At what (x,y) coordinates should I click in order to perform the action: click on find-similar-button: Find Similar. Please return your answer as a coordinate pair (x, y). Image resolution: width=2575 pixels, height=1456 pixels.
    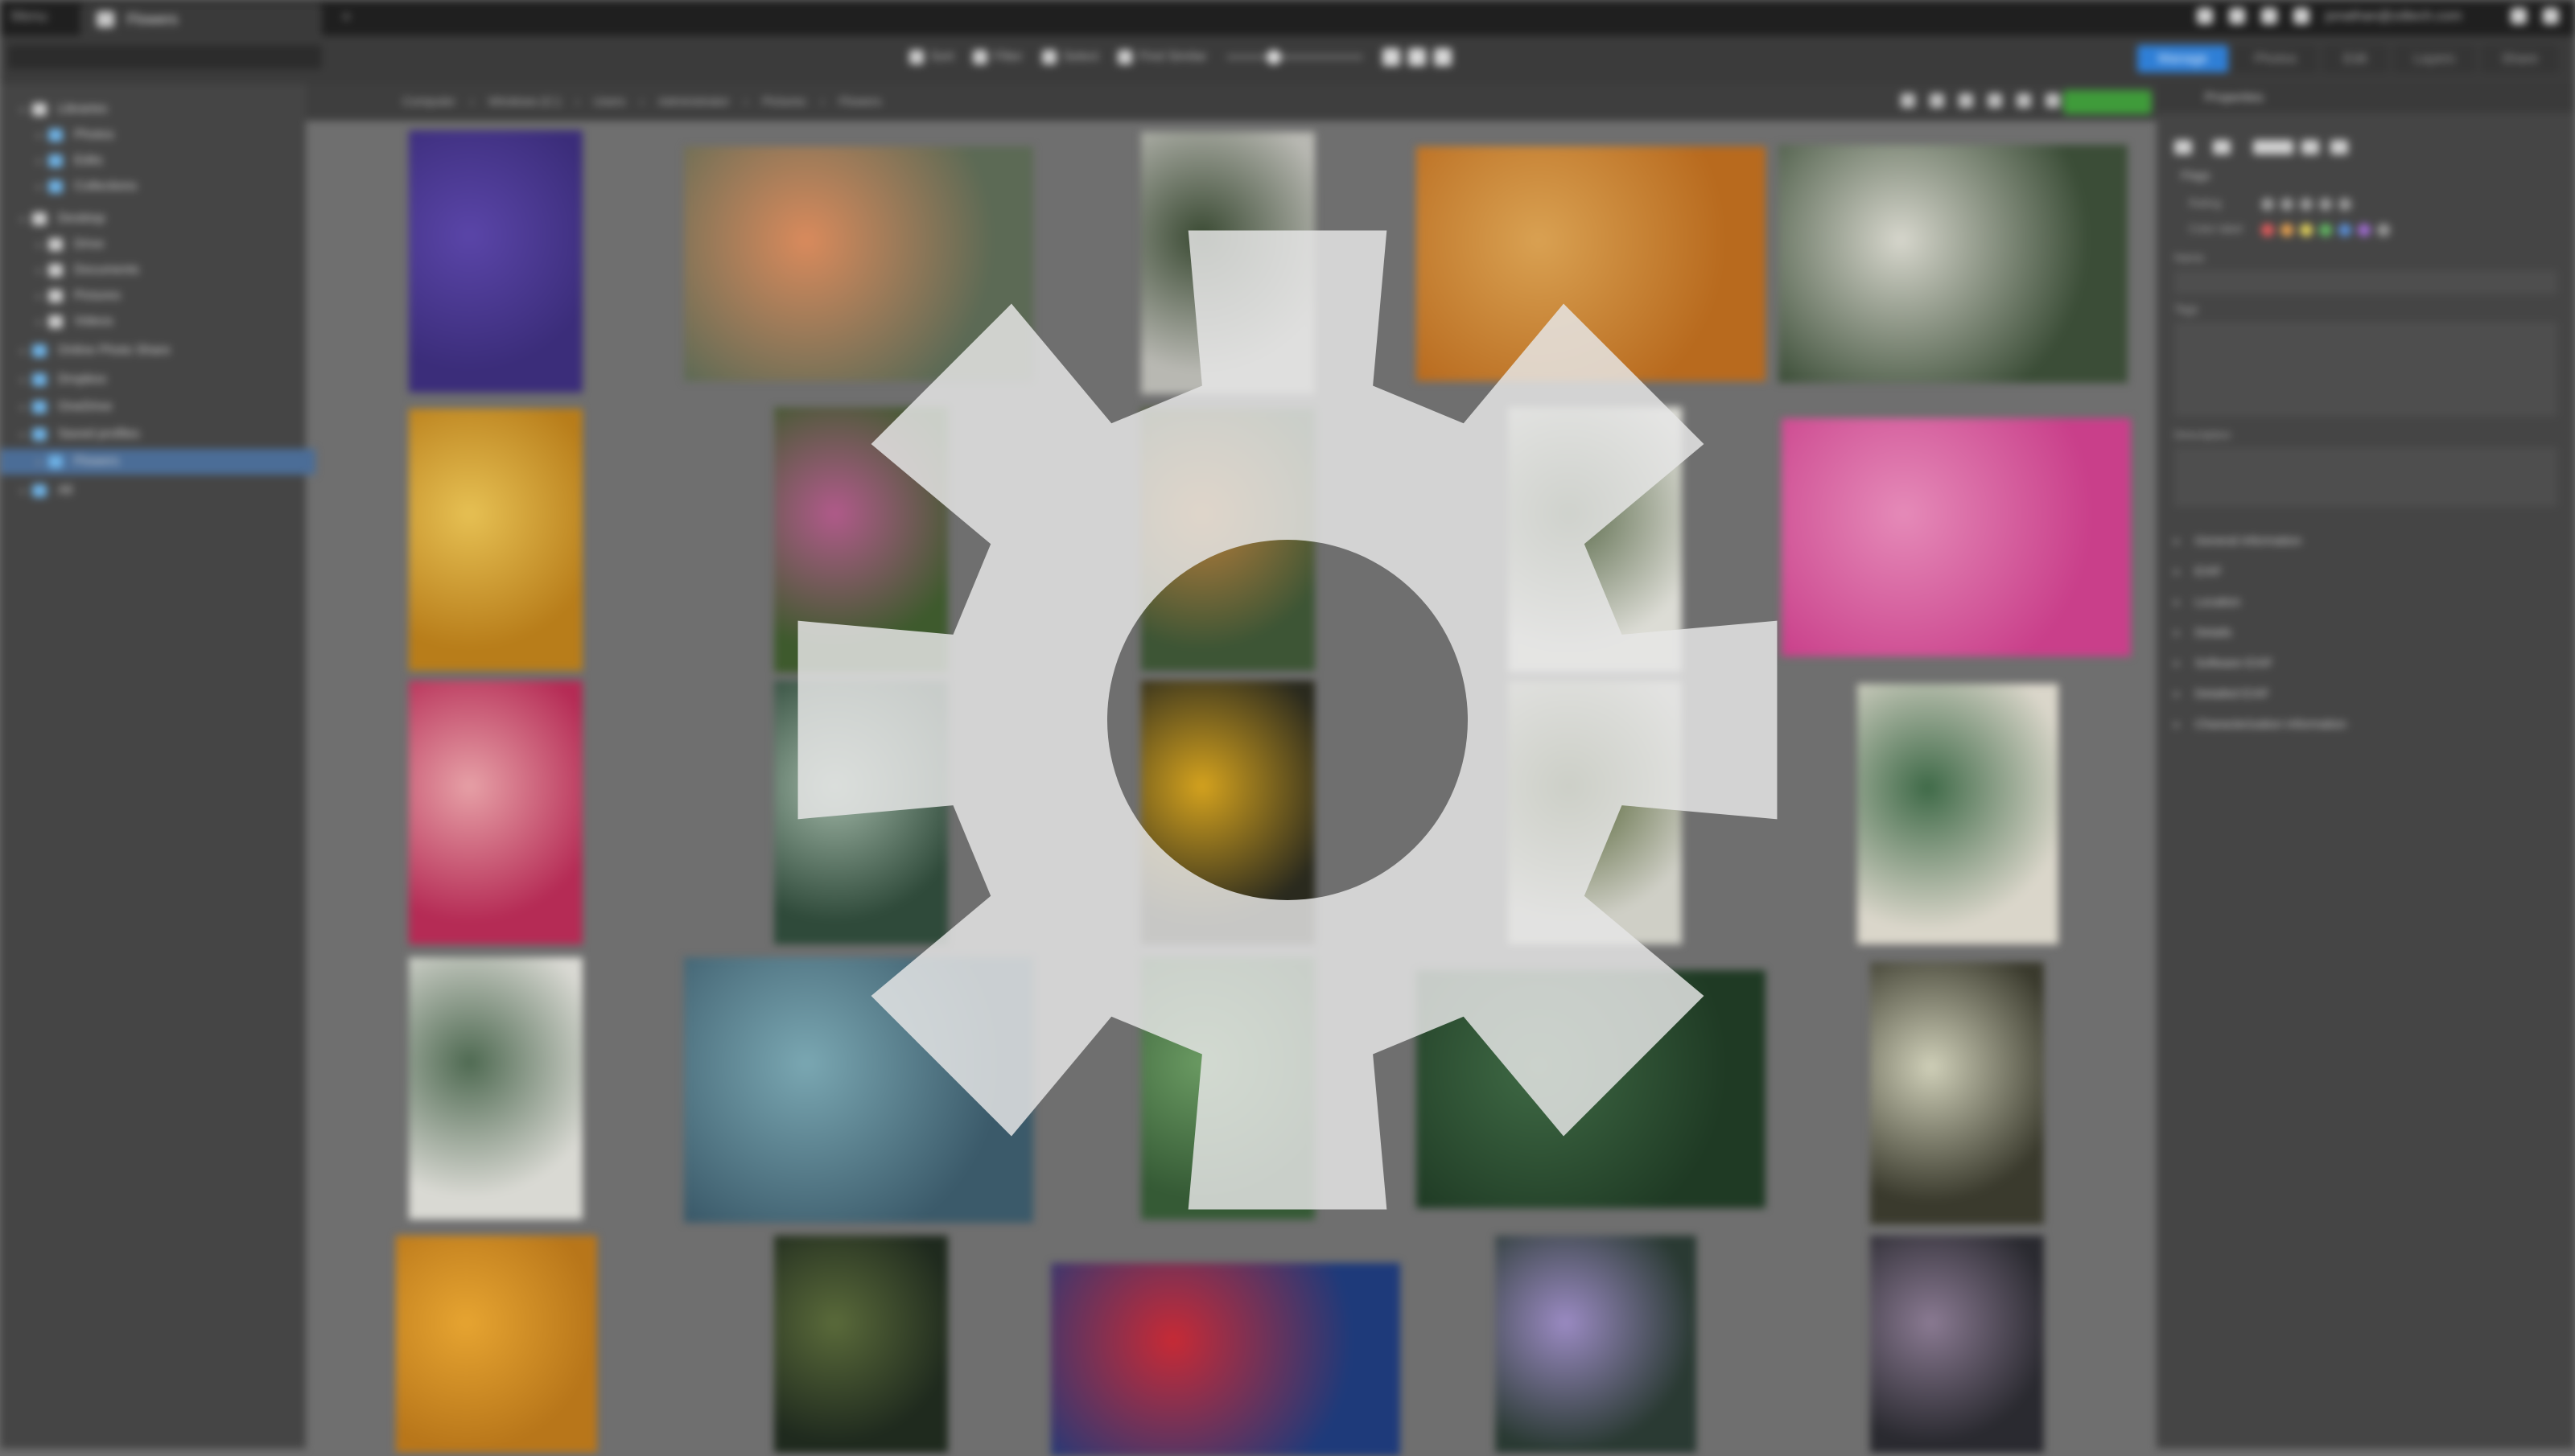
    Looking at the image, I should click on (1162, 57).